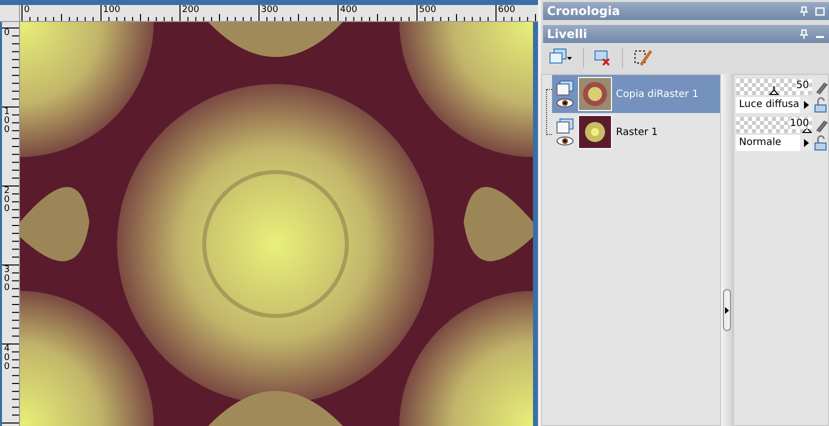  What do you see at coordinates (507, 10) in the screenshot?
I see `ruler-label: 600` at bounding box center [507, 10].